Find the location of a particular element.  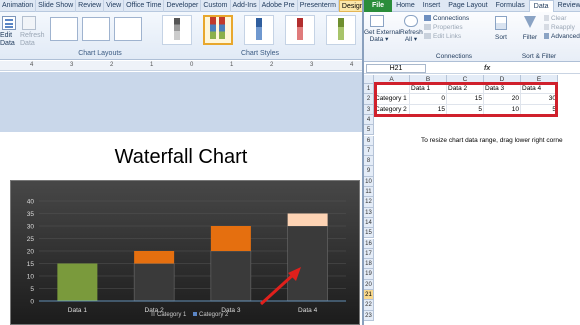

cell: 30 is located at coordinates (539, 99).